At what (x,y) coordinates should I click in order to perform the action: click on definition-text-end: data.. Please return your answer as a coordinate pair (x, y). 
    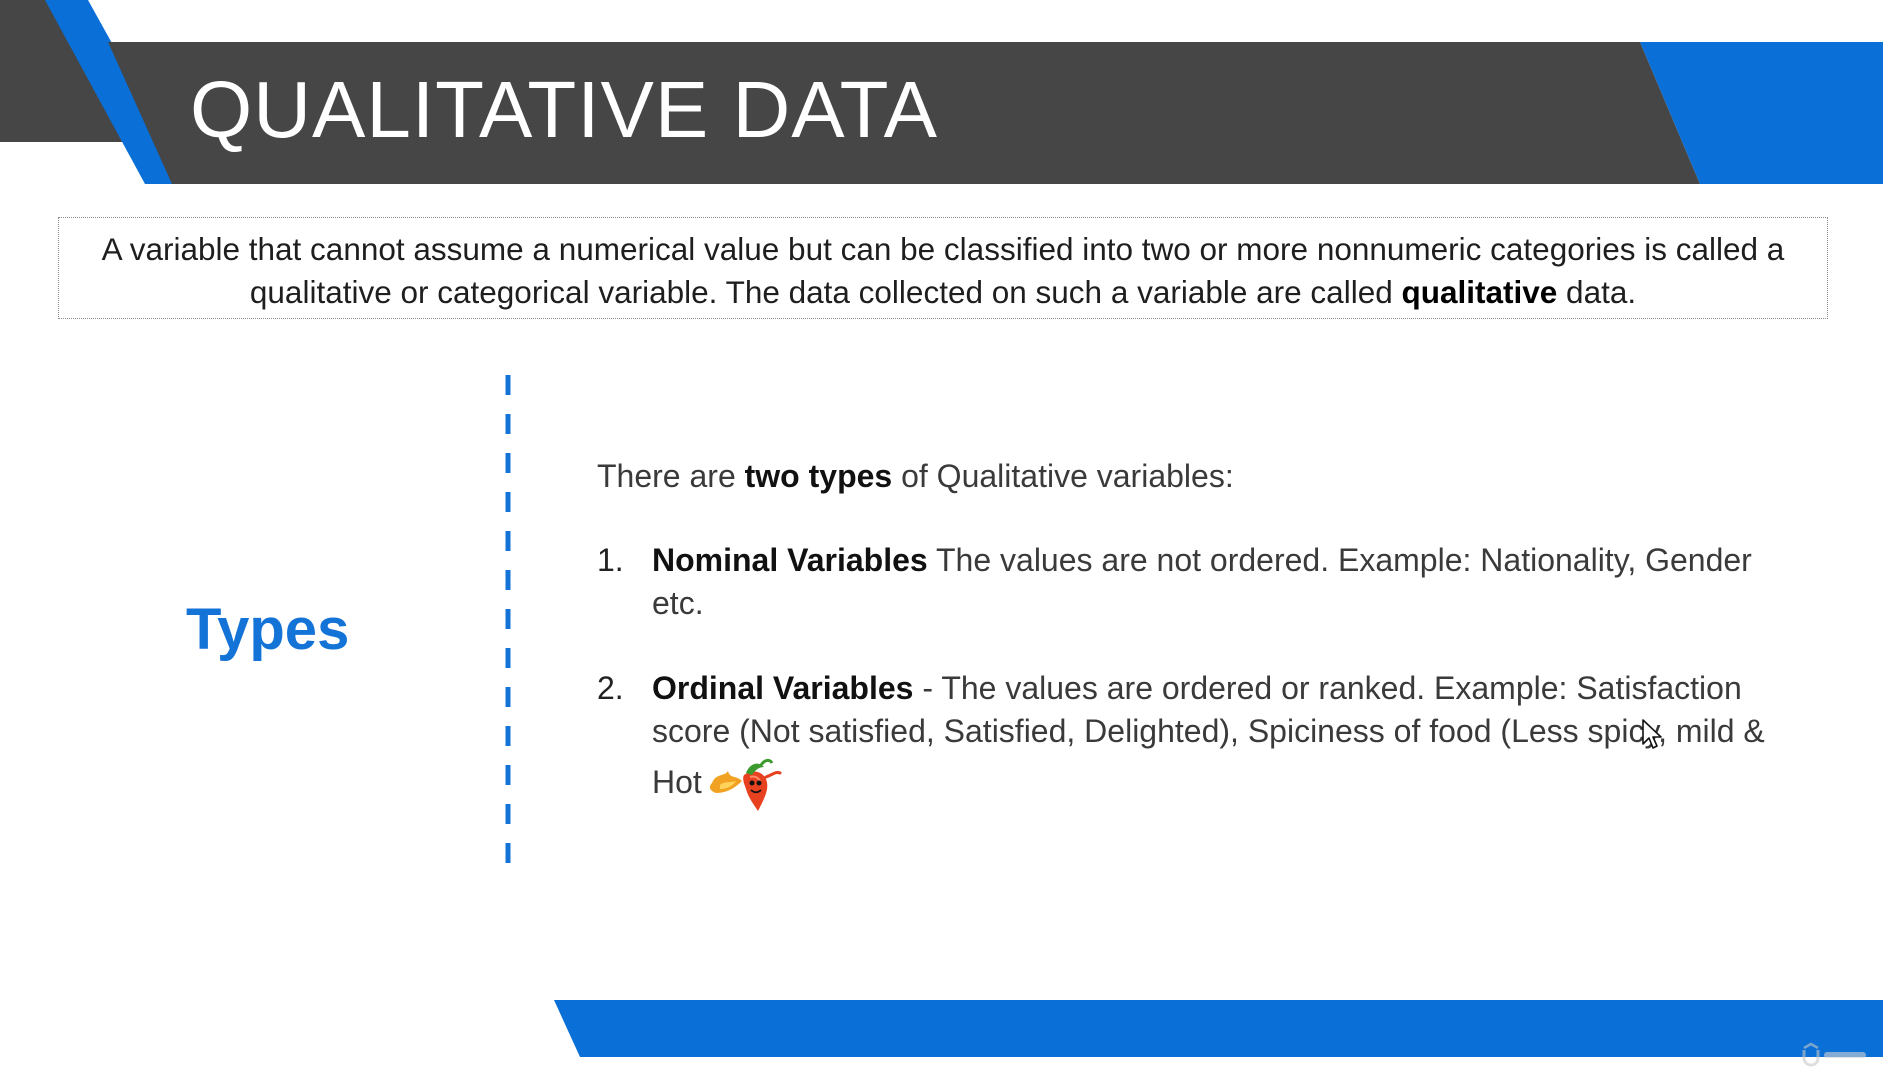
    Looking at the image, I should click on (1597, 292).